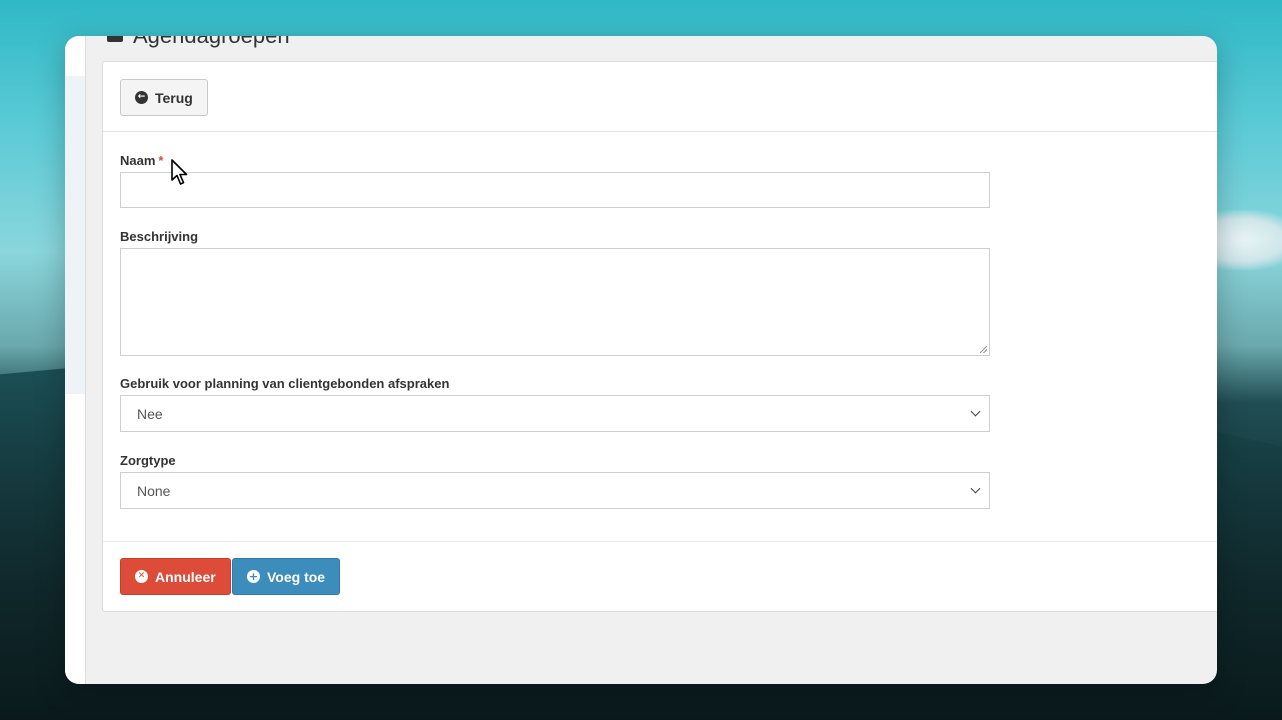 Image resolution: width=1282 pixels, height=720 pixels. Describe the element at coordinates (161, 160) in the screenshot. I see `required-marker: *` at that location.